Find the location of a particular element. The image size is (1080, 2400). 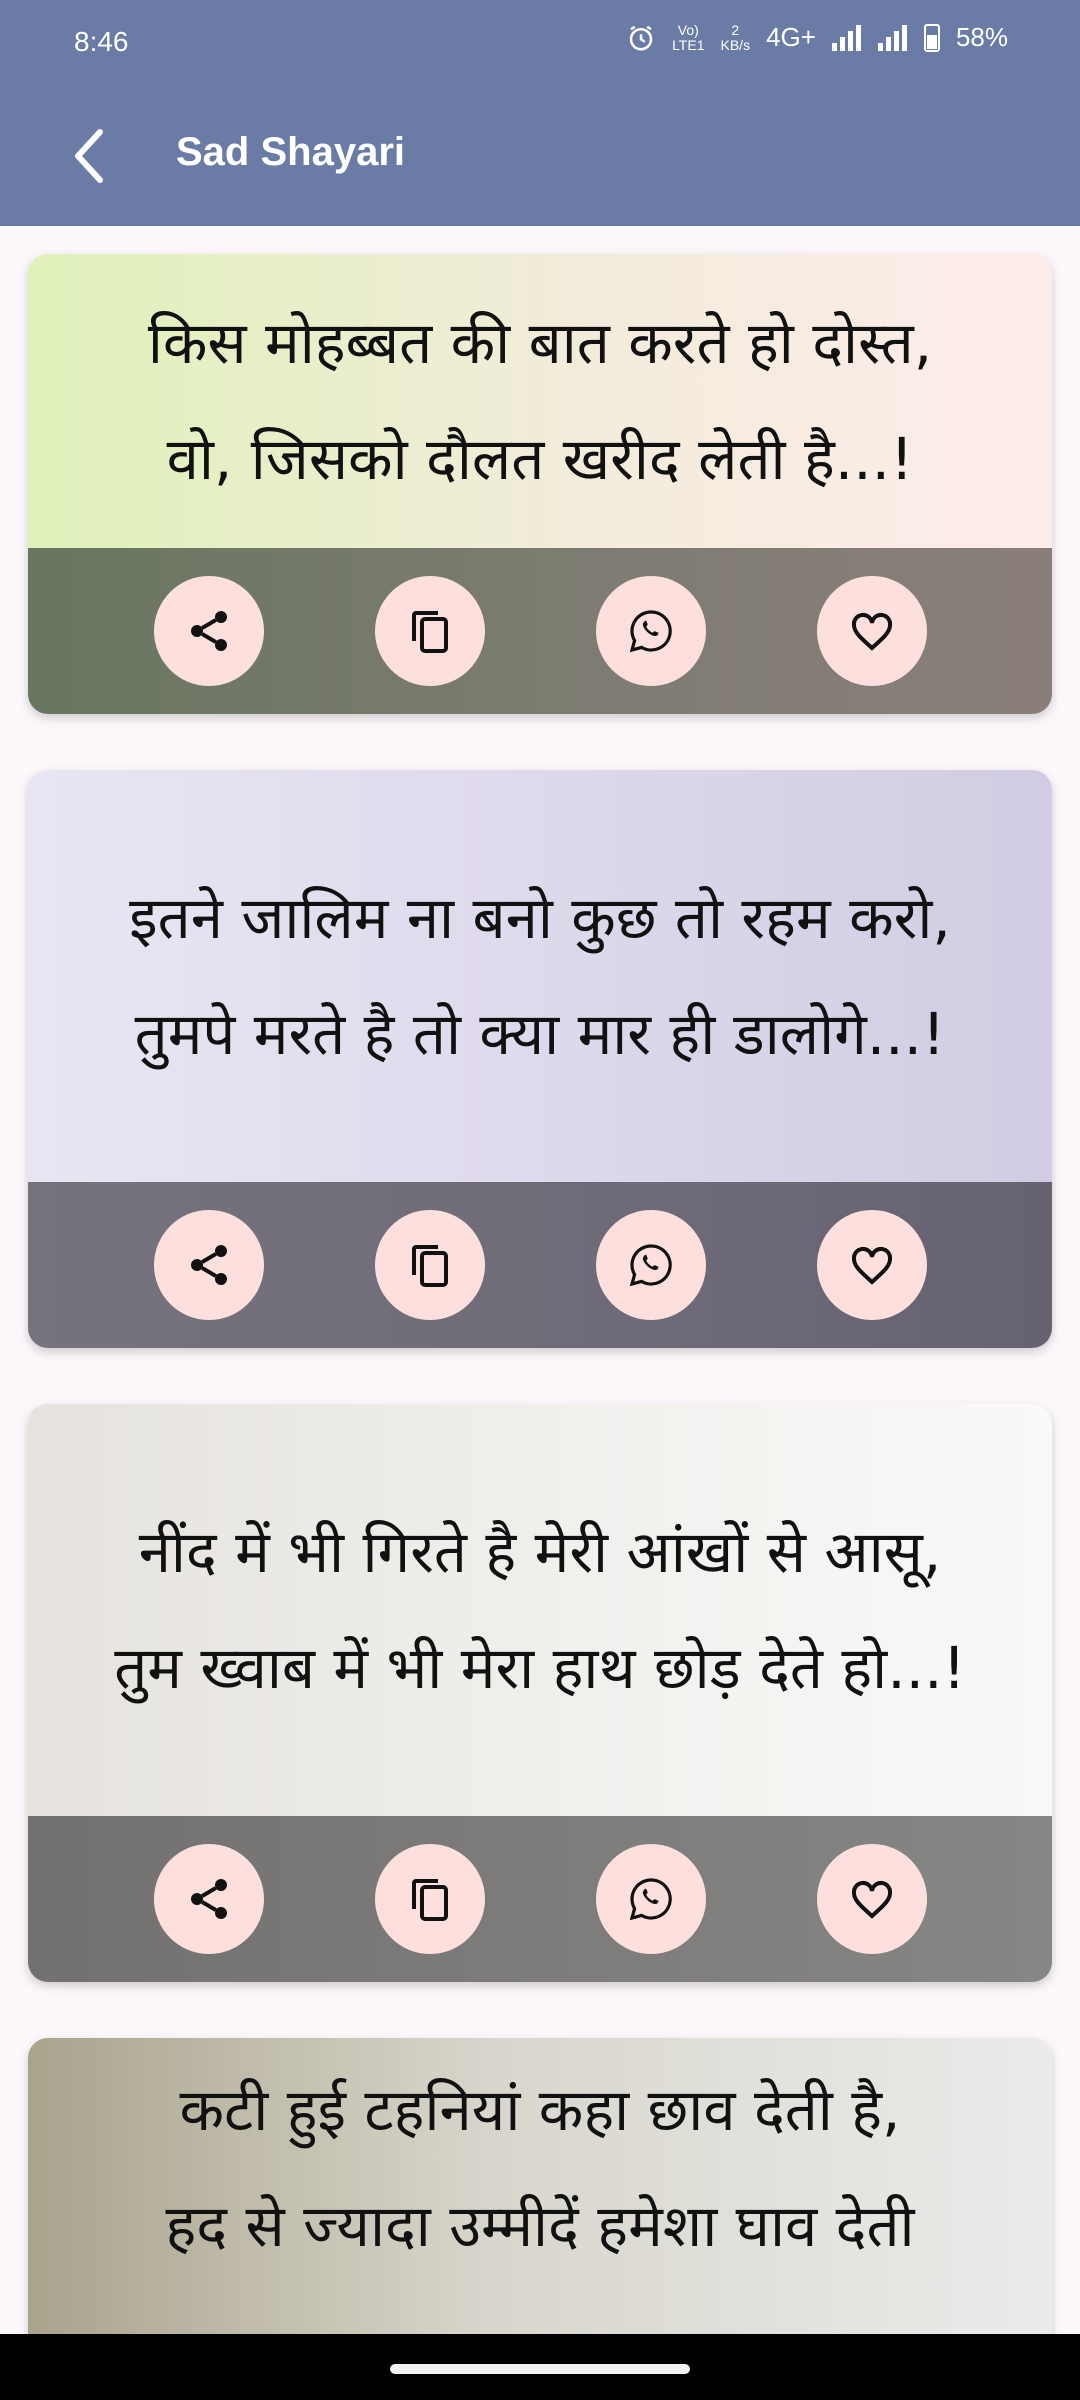

top-bar: 8:46 Vo) LTE1 2 KB/s 4G+ 58% Sad Shayari is located at coordinates (540, 113).